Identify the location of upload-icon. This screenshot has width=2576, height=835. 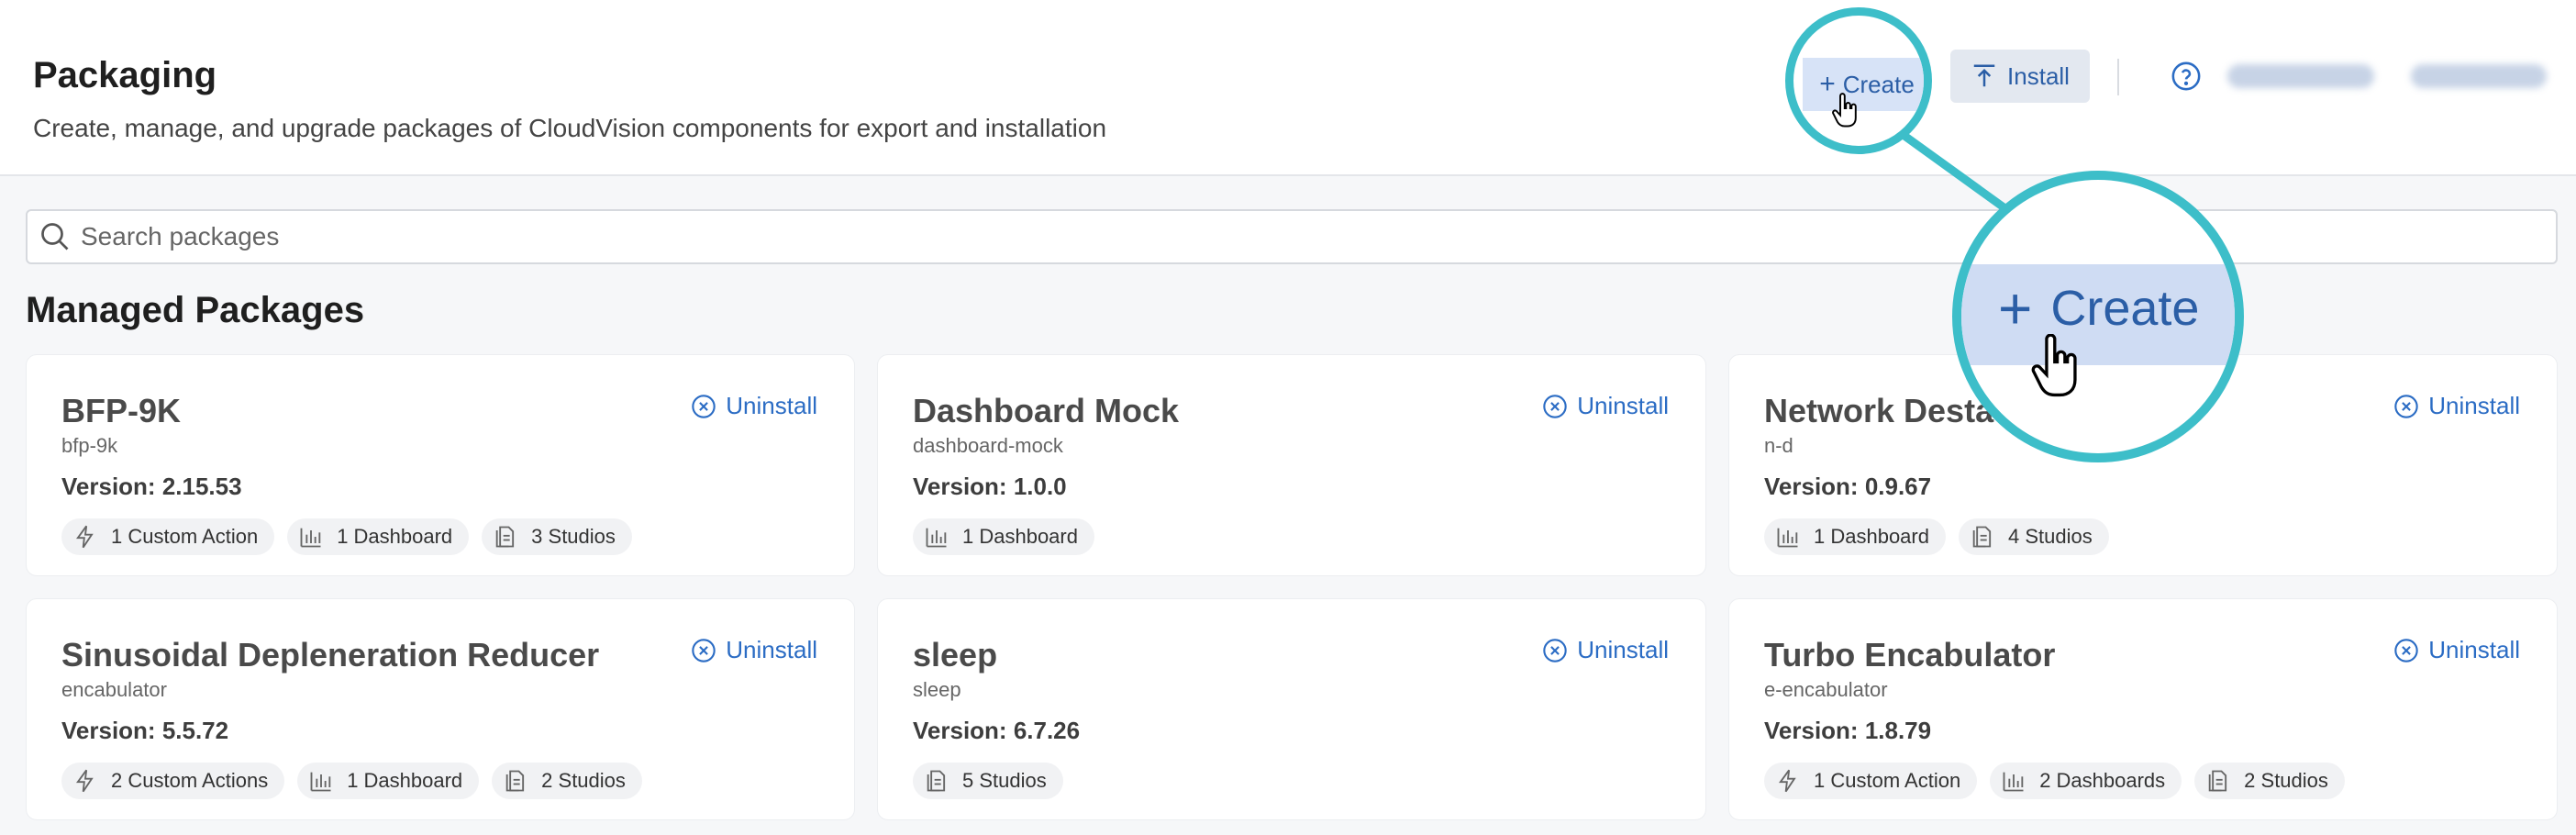
(1984, 75).